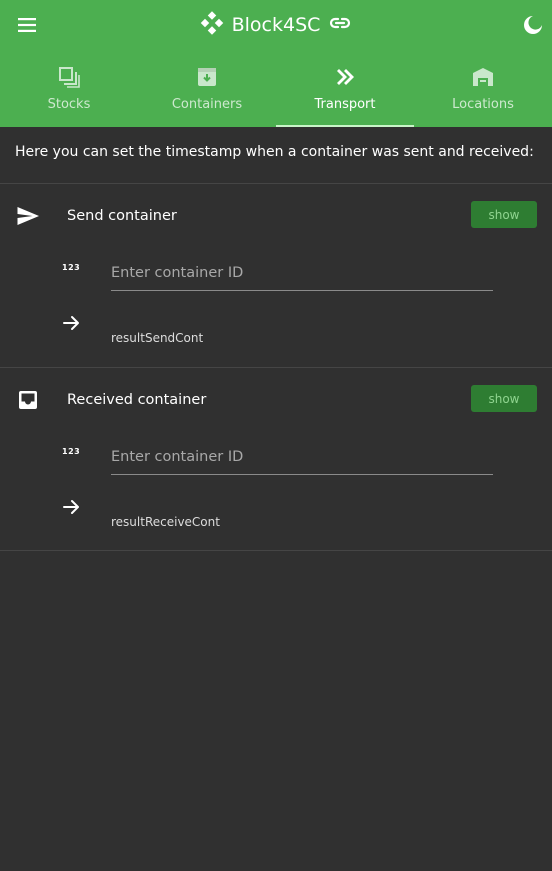 The width and height of the screenshot is (552, 871). What do you see at coordinates (157, 338) in the screenshot?
I see `send-result: resultSendCont` at bounding box center [157, 338].